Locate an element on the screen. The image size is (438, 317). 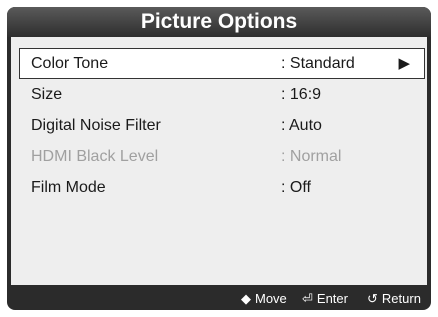
option-color-tone: Color Tone : Standard ▶ is located at coordinates (222, 63).